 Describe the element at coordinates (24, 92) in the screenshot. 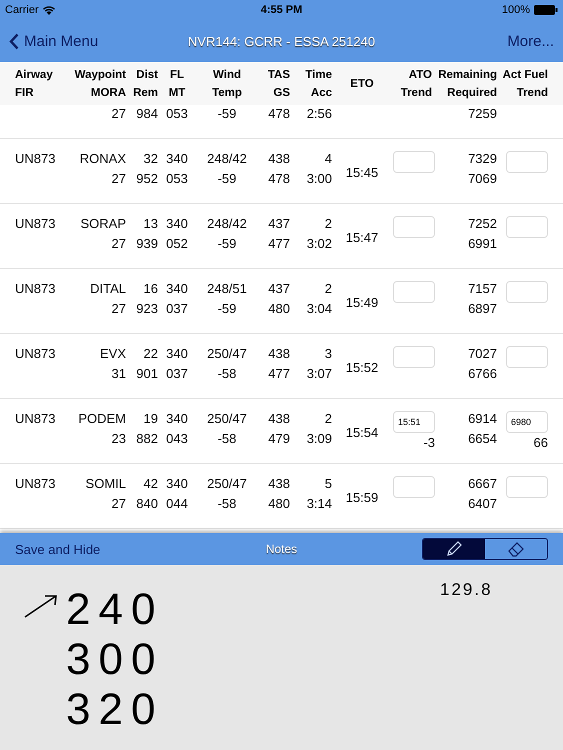

I see `column-header: FIR` at that location.